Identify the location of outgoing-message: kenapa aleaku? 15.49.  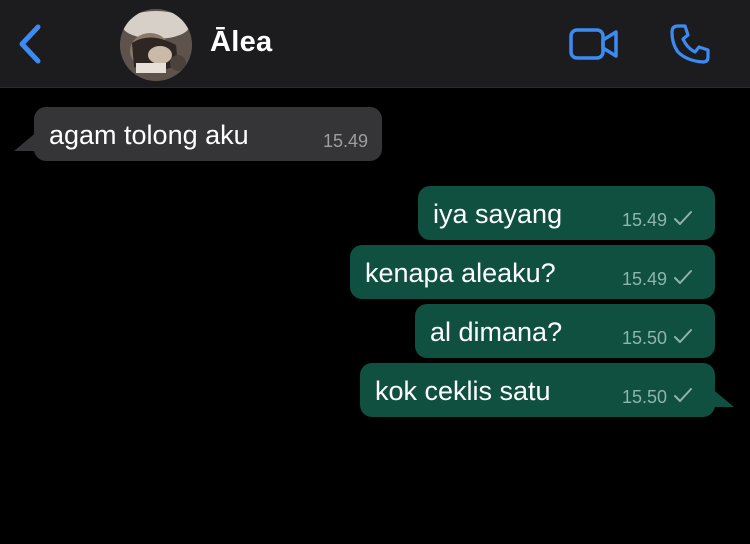
(532, 272).